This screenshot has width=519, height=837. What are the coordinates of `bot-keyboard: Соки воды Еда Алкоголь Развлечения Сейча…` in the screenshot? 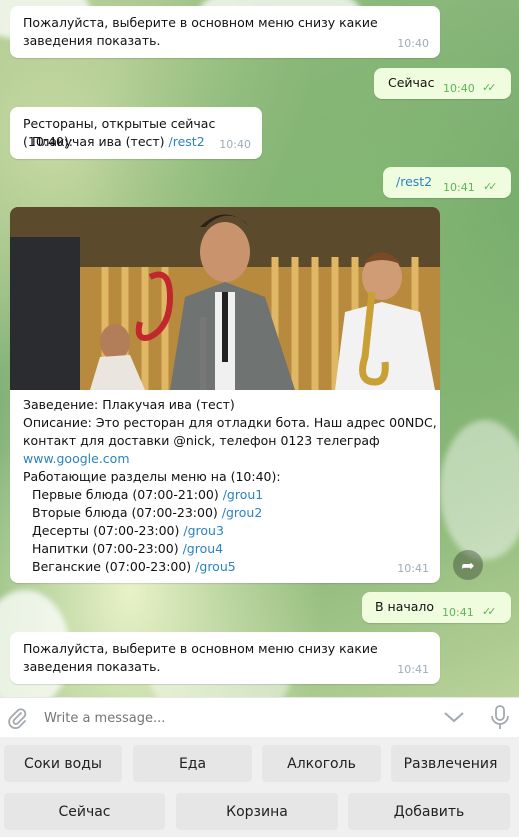 It's located at (259, 787).